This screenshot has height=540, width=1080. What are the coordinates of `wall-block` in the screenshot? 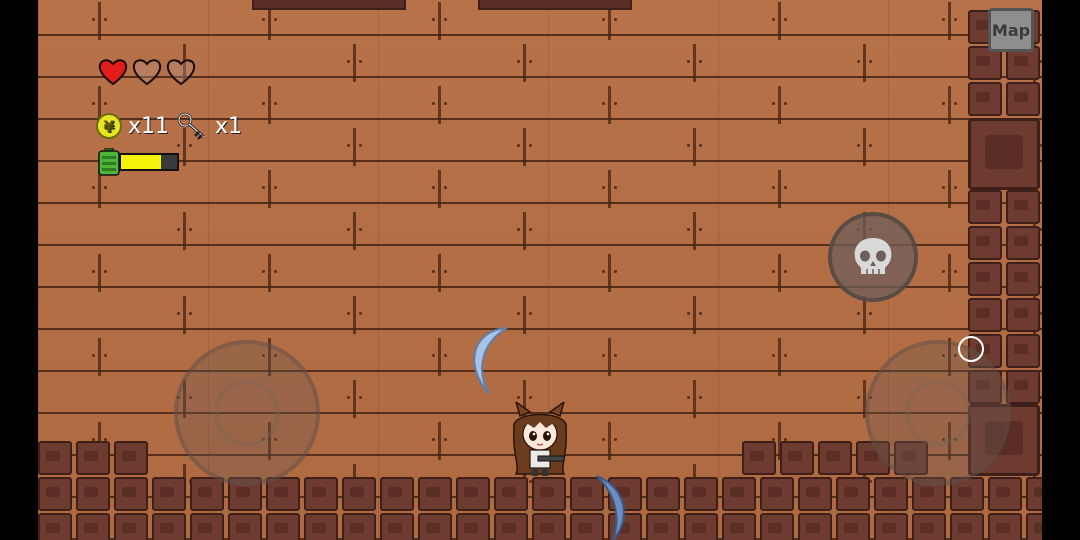 It's located at (1004, 154).